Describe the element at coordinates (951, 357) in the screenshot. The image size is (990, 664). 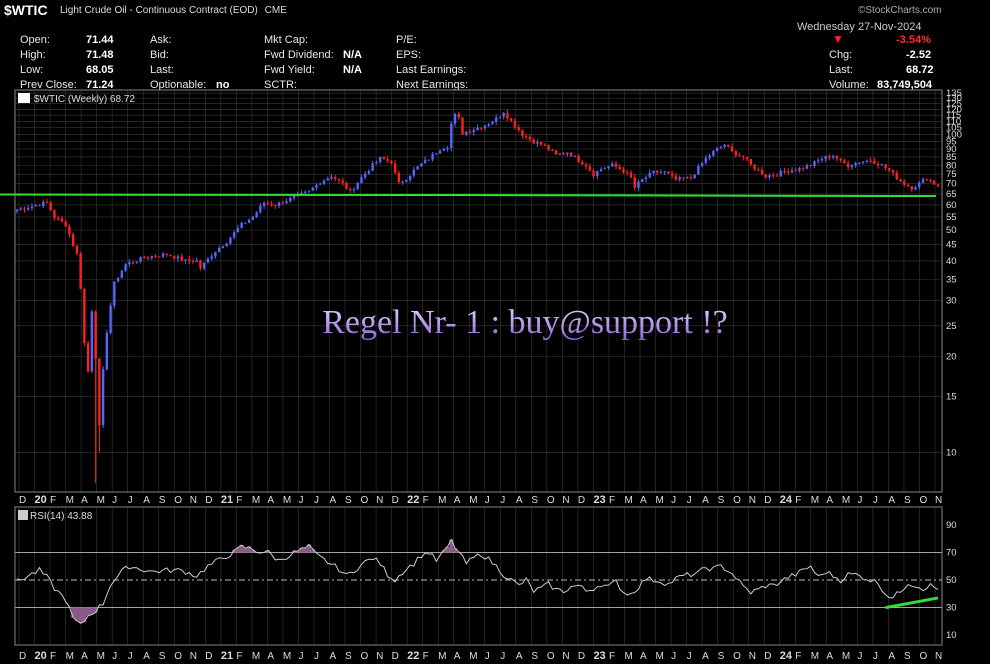
I see `price-tick-label: 20` at that location.